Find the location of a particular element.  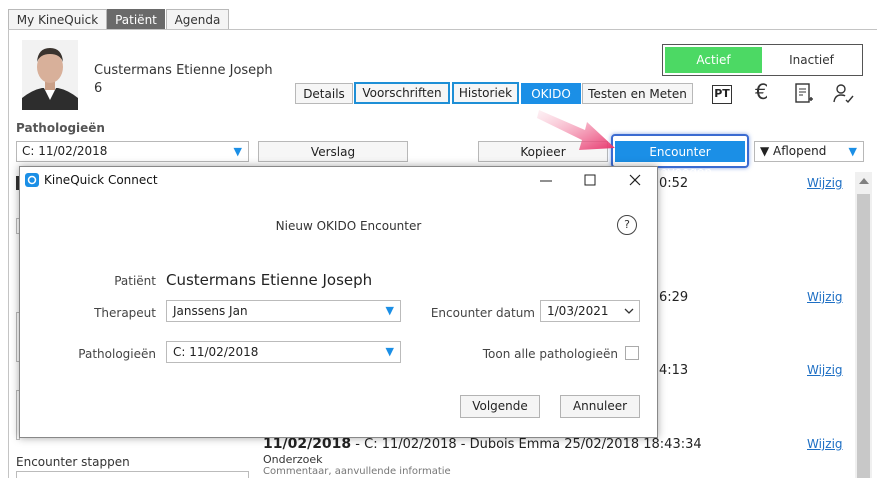

encounter-datum-value: 1/03/2021 is located at coordinates (578, 311).